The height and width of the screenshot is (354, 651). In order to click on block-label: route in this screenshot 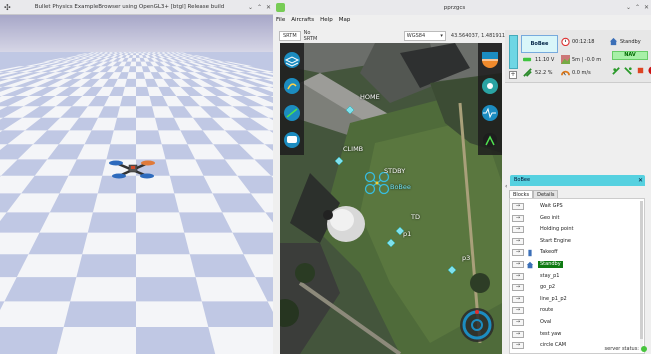, I will do `click(547, 310)`.